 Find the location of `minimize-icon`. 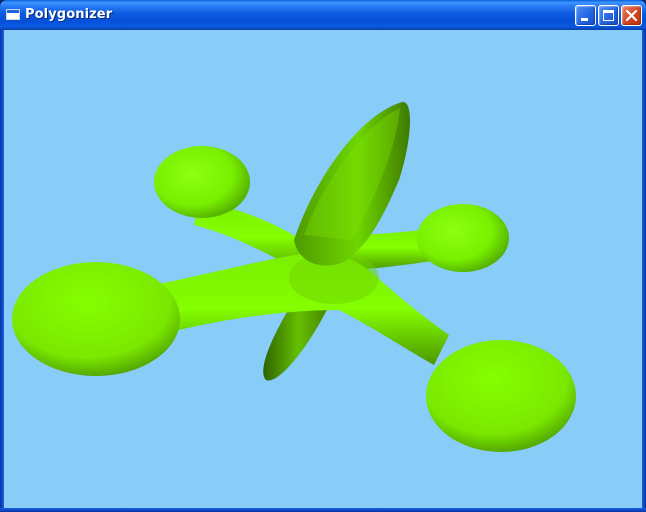

minimize-icon is located at coordinates (584, 19).